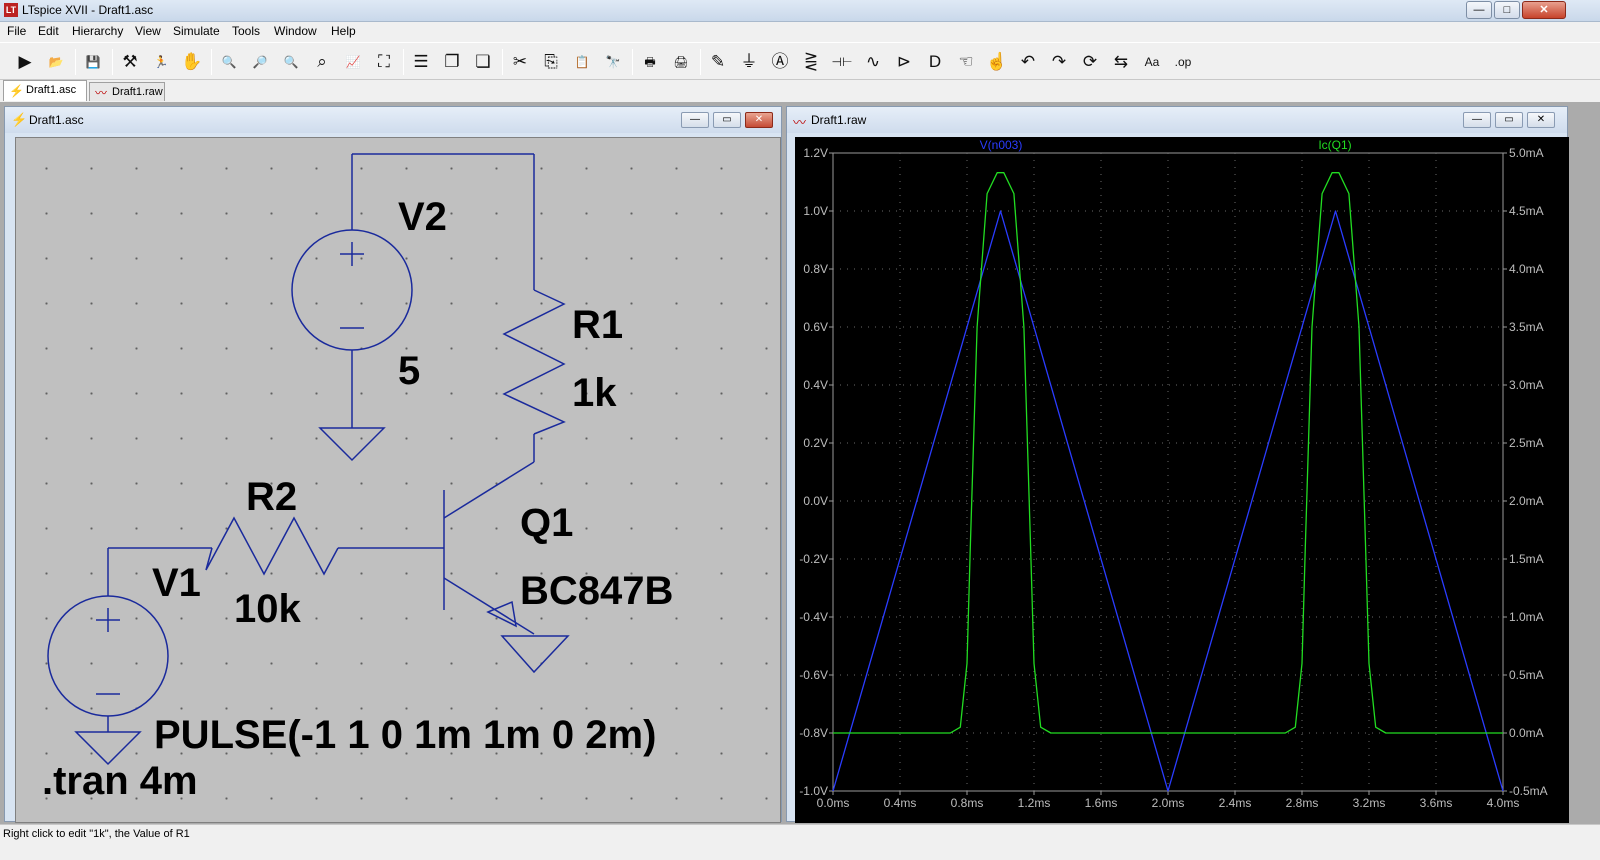  I want to click on r1-name-label: R1, so click(597, 325).